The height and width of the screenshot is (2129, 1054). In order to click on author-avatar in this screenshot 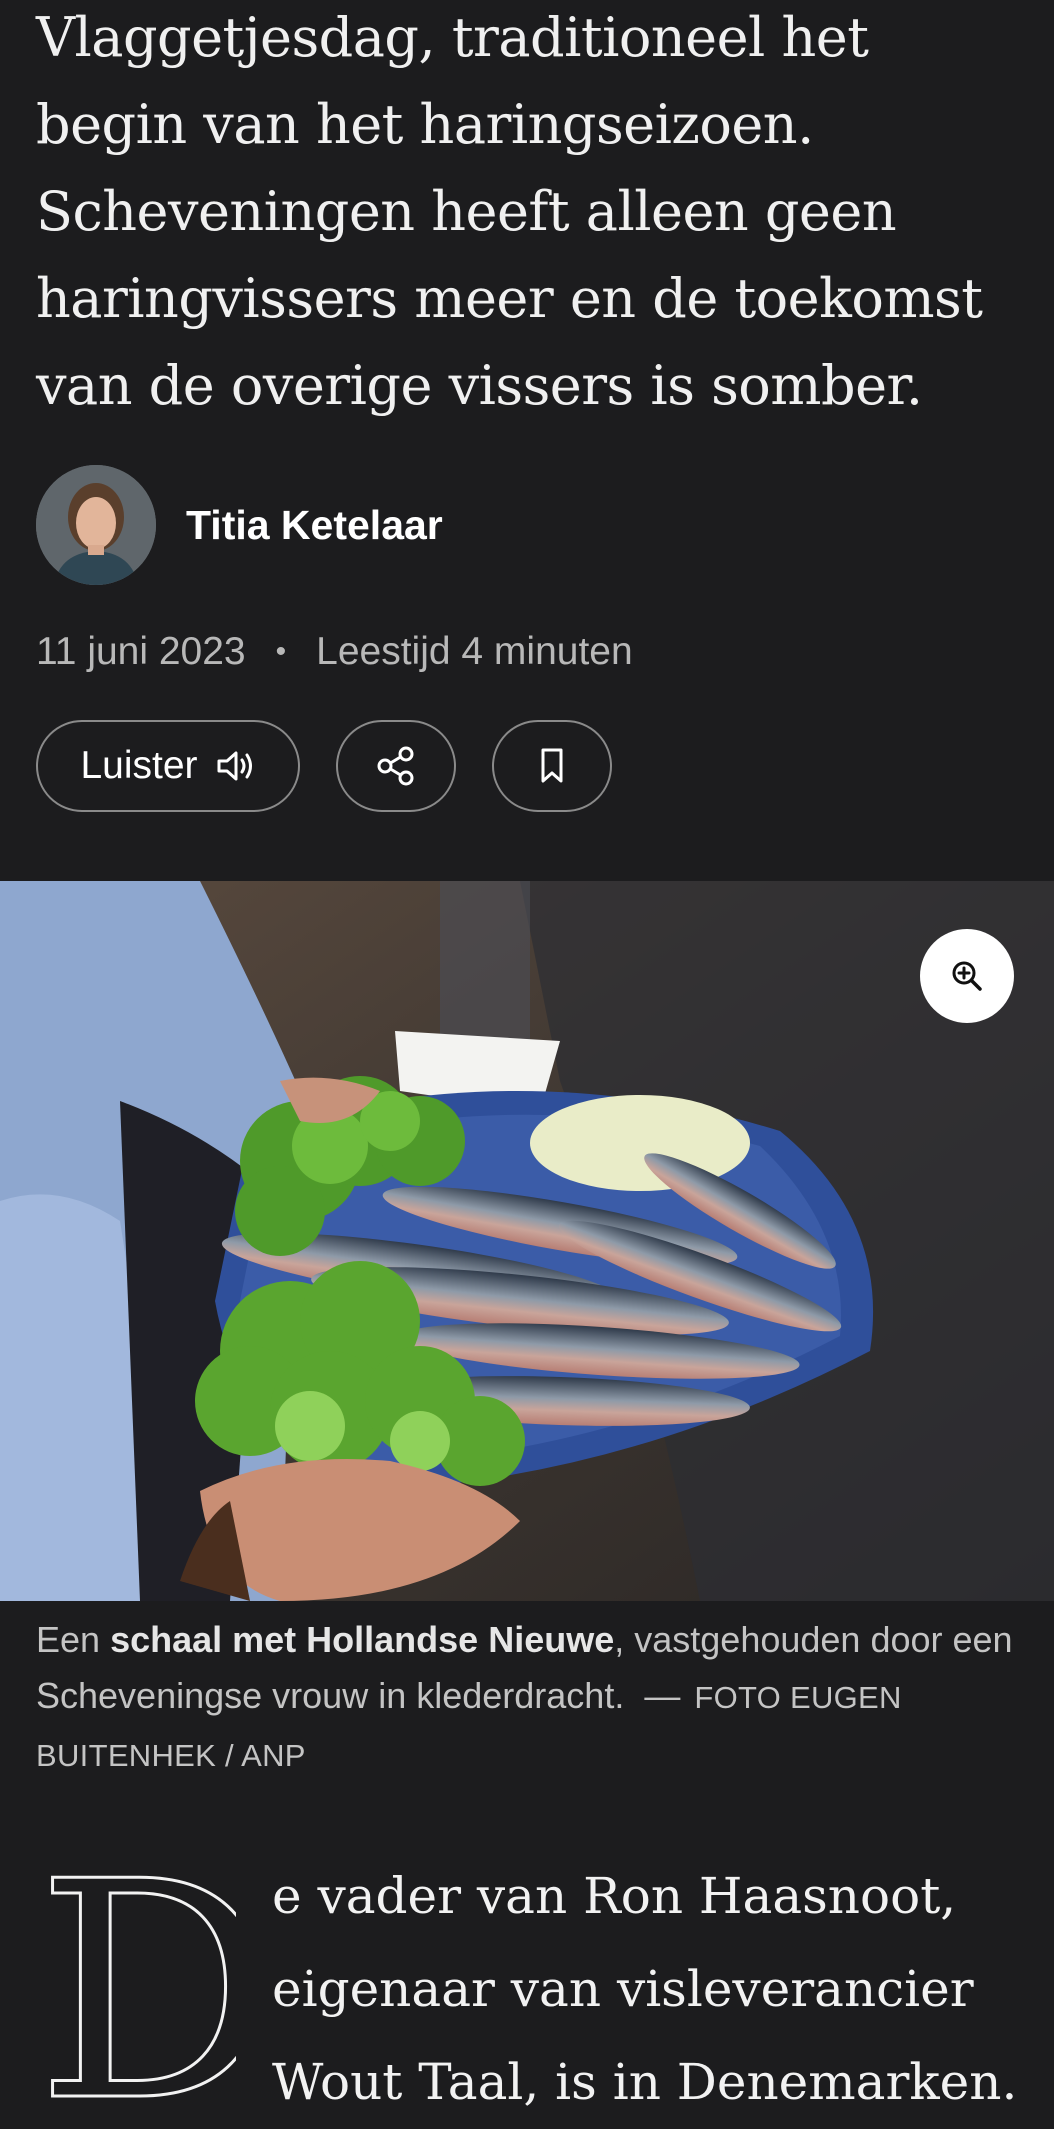, I will do `click(96, 525)`.